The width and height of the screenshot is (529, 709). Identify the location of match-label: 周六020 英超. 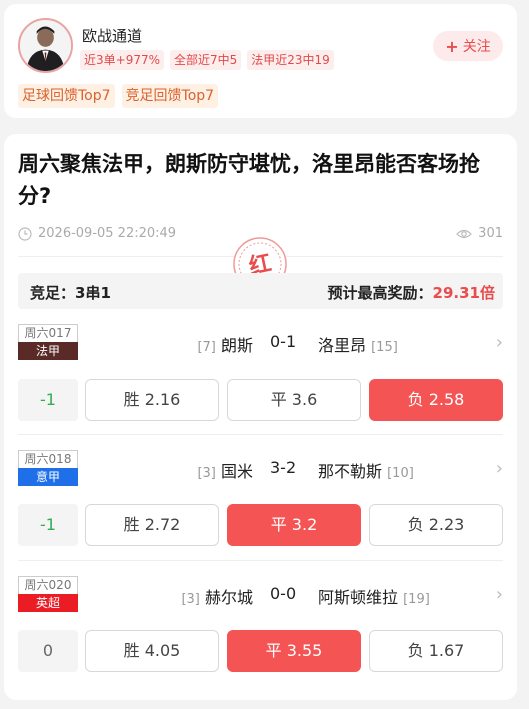
(48, 594).